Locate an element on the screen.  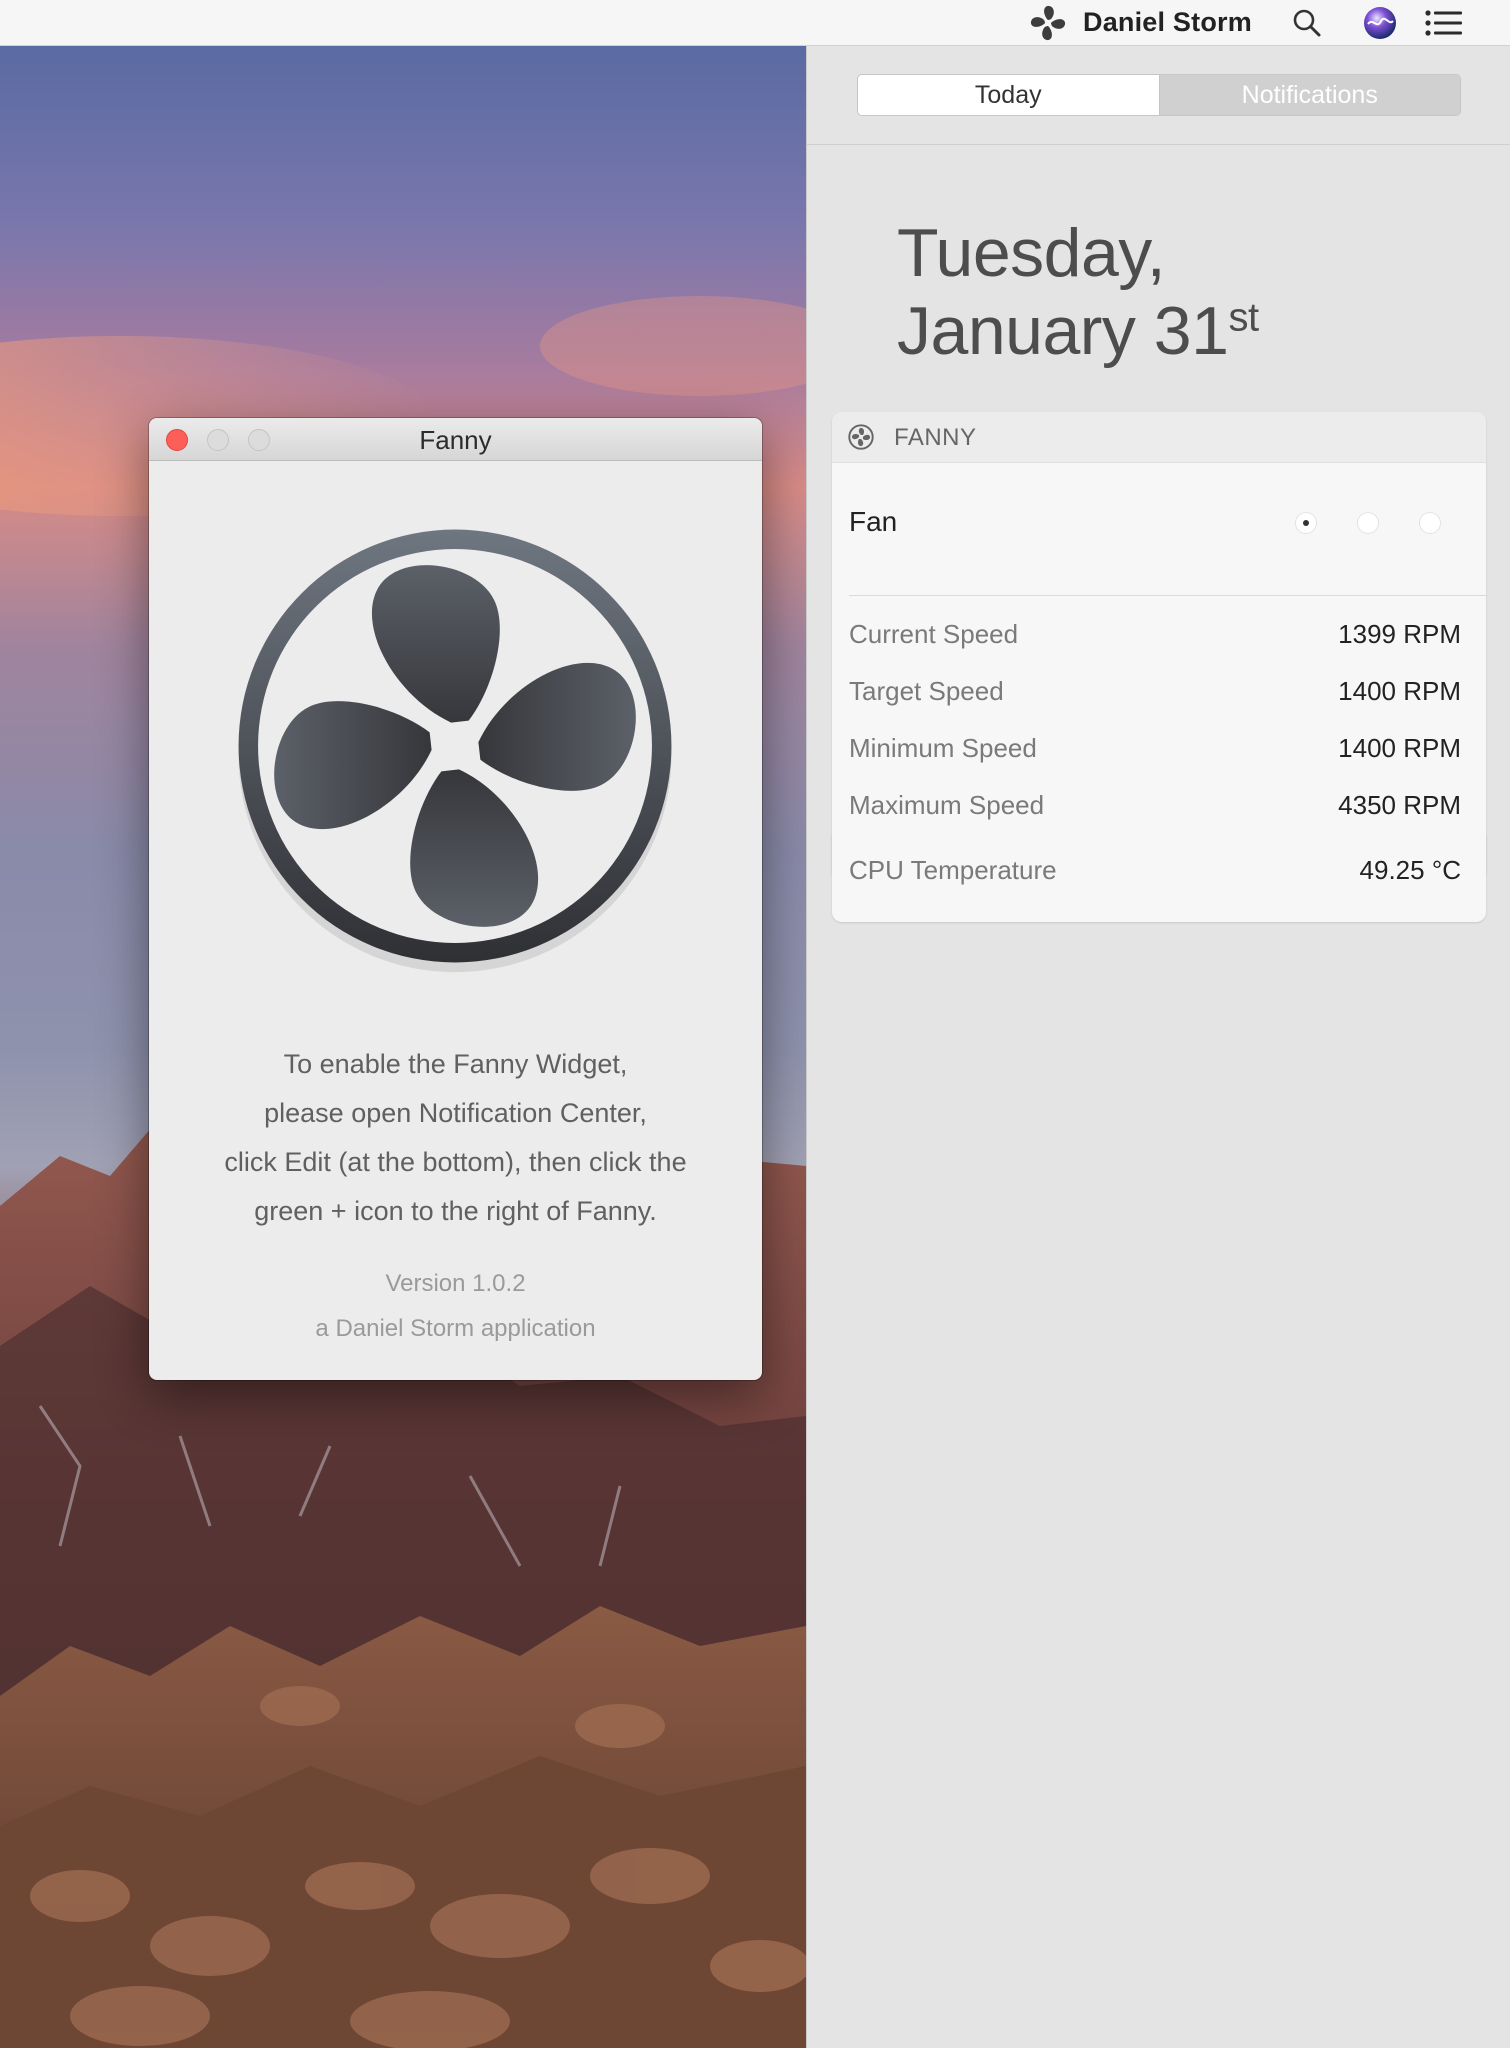
instruction-line: please open Notification Center, is located at coordinates (455, 1113).